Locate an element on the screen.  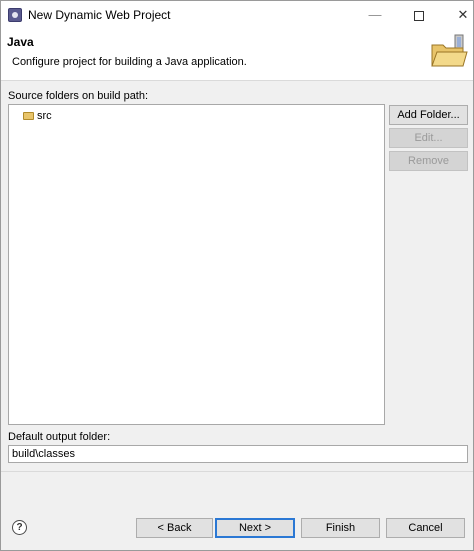
tree-item-src: src is located at coordinates (37, 116).